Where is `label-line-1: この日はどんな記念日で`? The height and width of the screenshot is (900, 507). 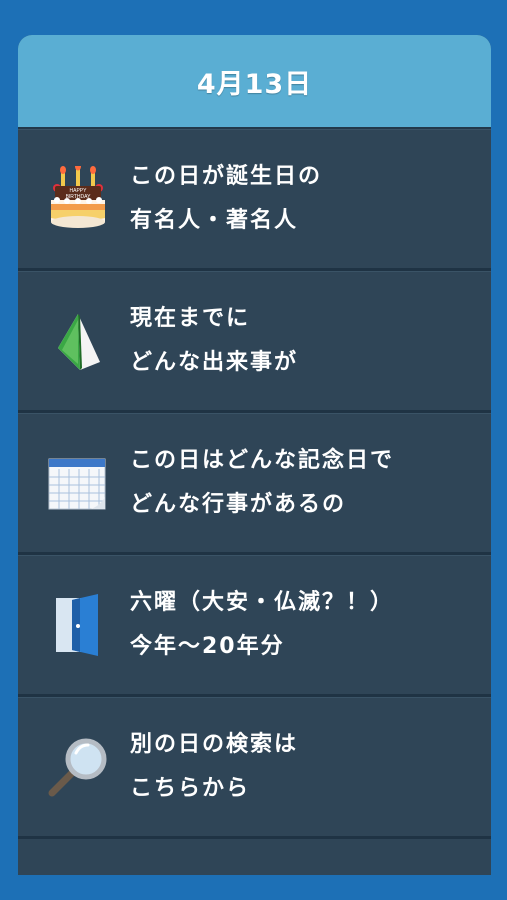
label-line-1: この日はどんな記念日で is located at coordinates (262, 460).